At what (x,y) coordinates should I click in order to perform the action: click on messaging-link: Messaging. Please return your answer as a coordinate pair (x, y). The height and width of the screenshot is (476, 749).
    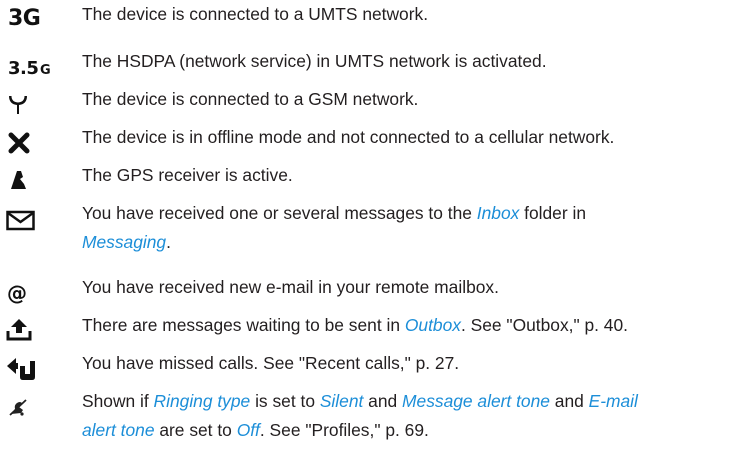
    Looking at the image, I should click on (124, 242).